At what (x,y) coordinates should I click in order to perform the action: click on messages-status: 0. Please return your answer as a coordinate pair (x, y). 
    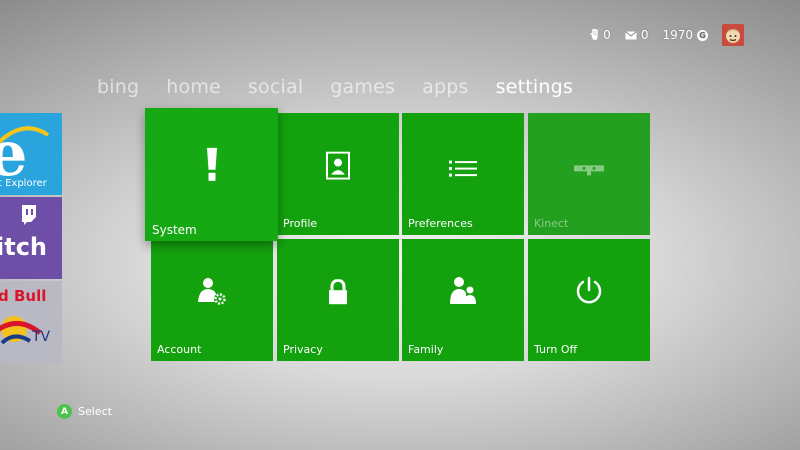
    Looking at the image, I should click on (636, 35).